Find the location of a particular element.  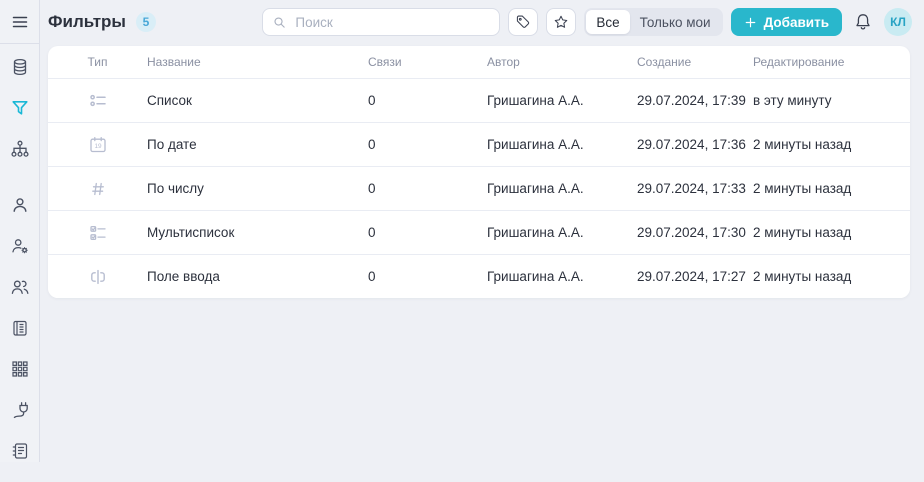

page-title: Фильтры is located at coordinates (87, 21).